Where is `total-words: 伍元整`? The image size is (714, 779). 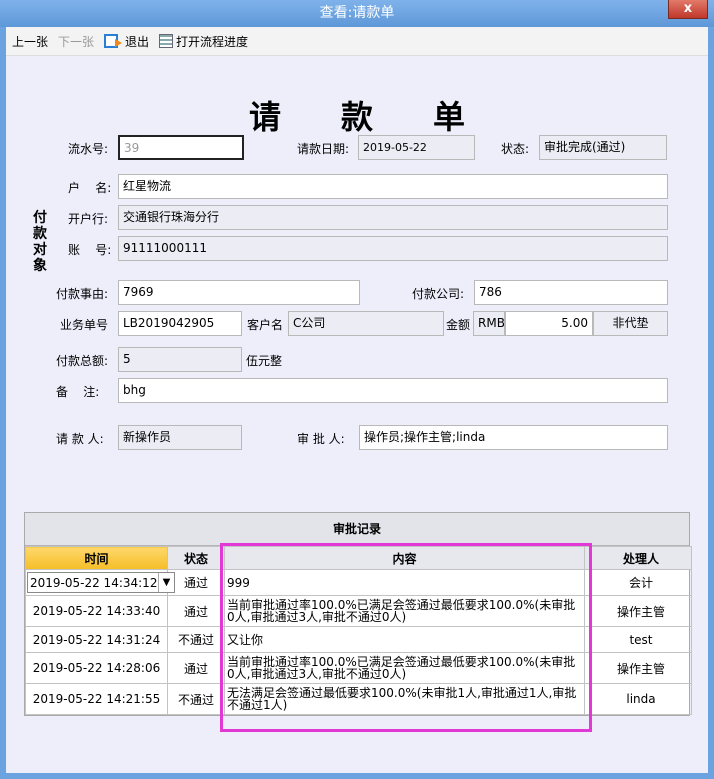
total-words: 伍元整 is located at coordinates (264, 361).